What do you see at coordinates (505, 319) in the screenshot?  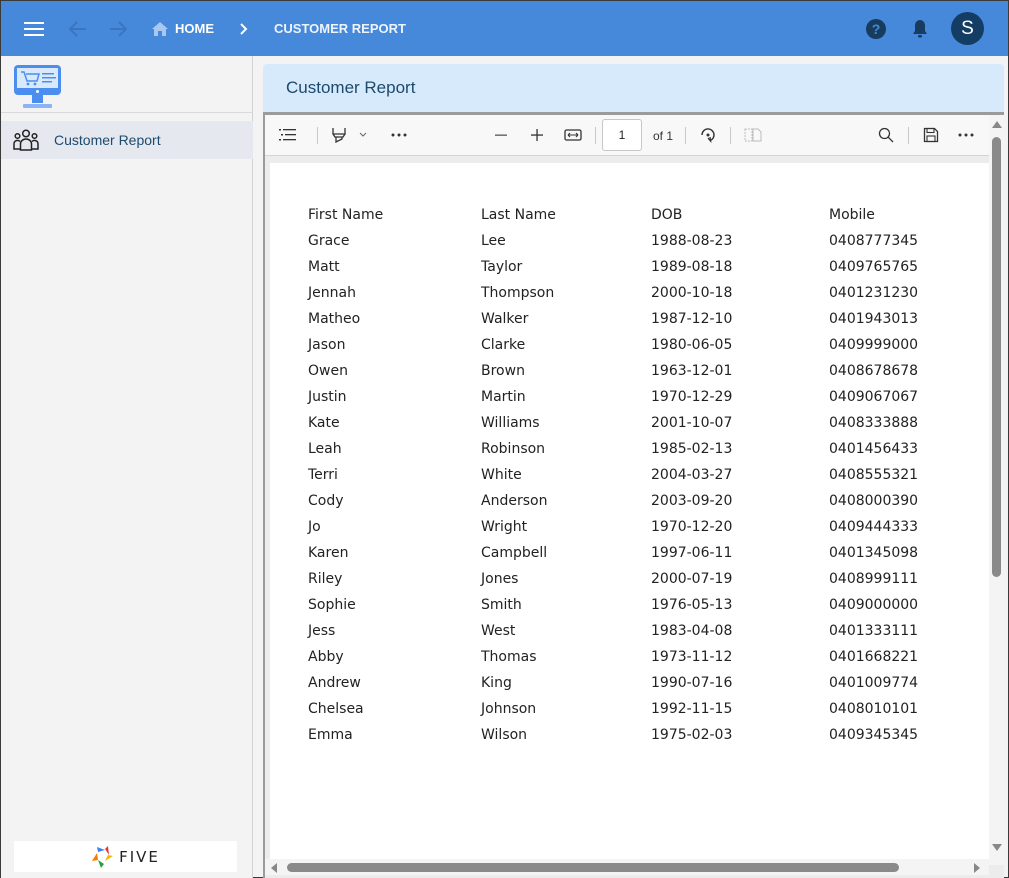 I see `cell-last-name: Walker` at bounding box center [505, 319].